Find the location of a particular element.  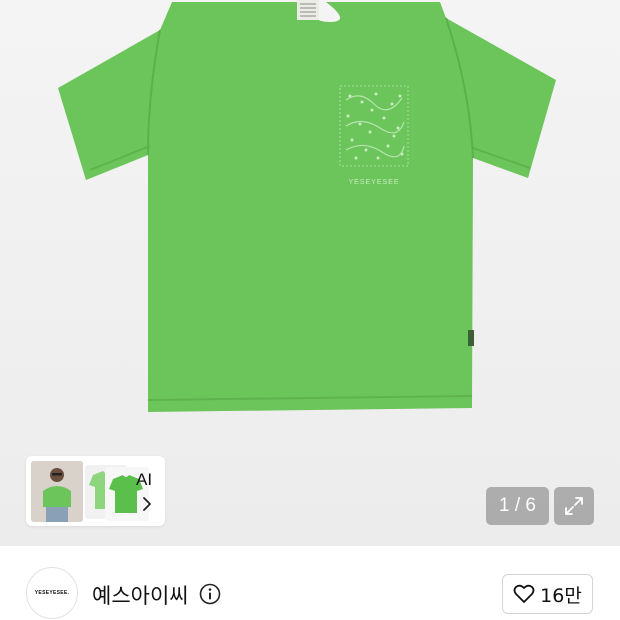

expand-icon is located at coordinates (574, 506).